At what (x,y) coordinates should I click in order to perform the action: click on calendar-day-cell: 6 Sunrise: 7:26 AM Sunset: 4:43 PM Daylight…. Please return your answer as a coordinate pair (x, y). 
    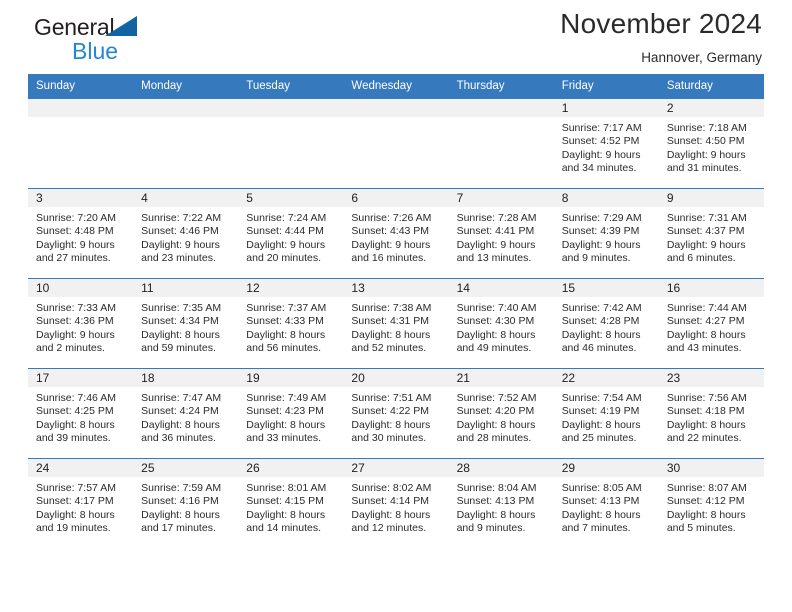
    Looking at the image, I should click on (396, 233).